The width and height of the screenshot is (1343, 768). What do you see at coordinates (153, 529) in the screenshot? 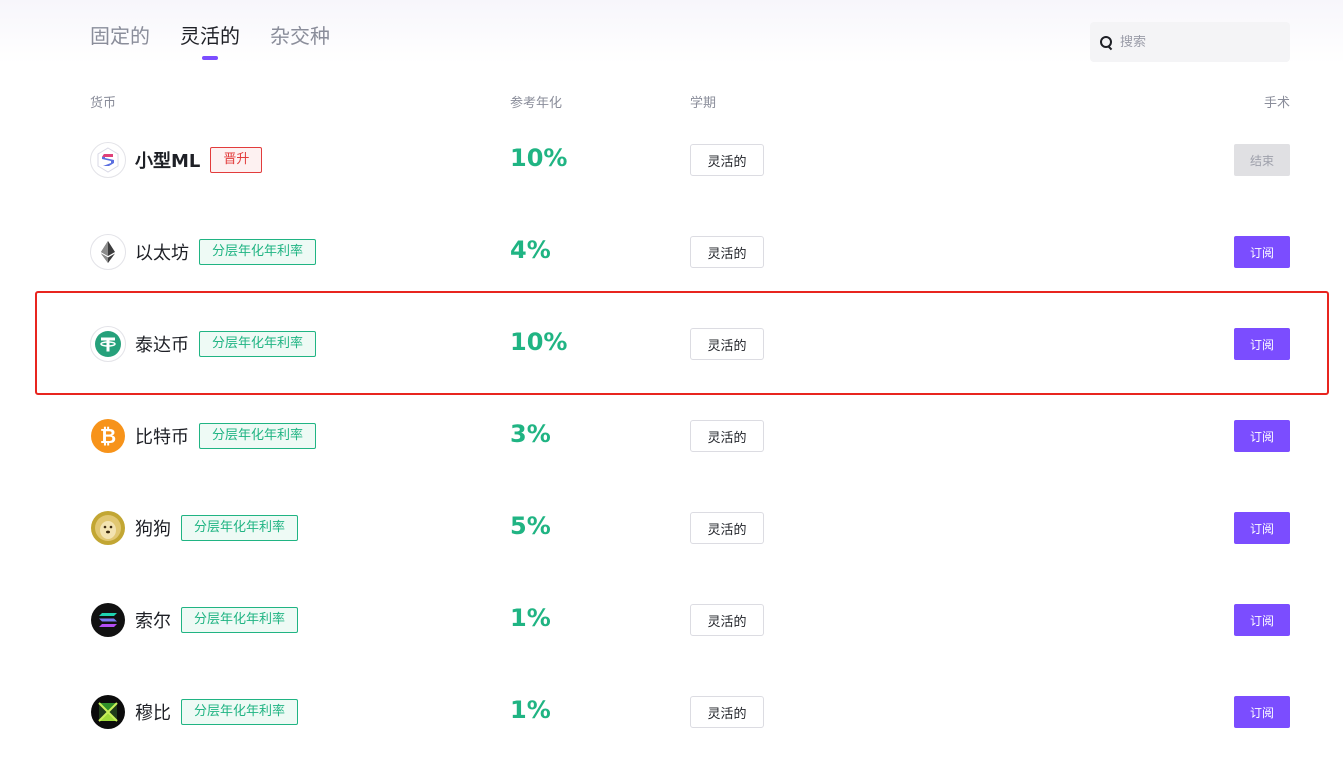
I see `coin-name: 狗狗` at bounding box center [153, 529].